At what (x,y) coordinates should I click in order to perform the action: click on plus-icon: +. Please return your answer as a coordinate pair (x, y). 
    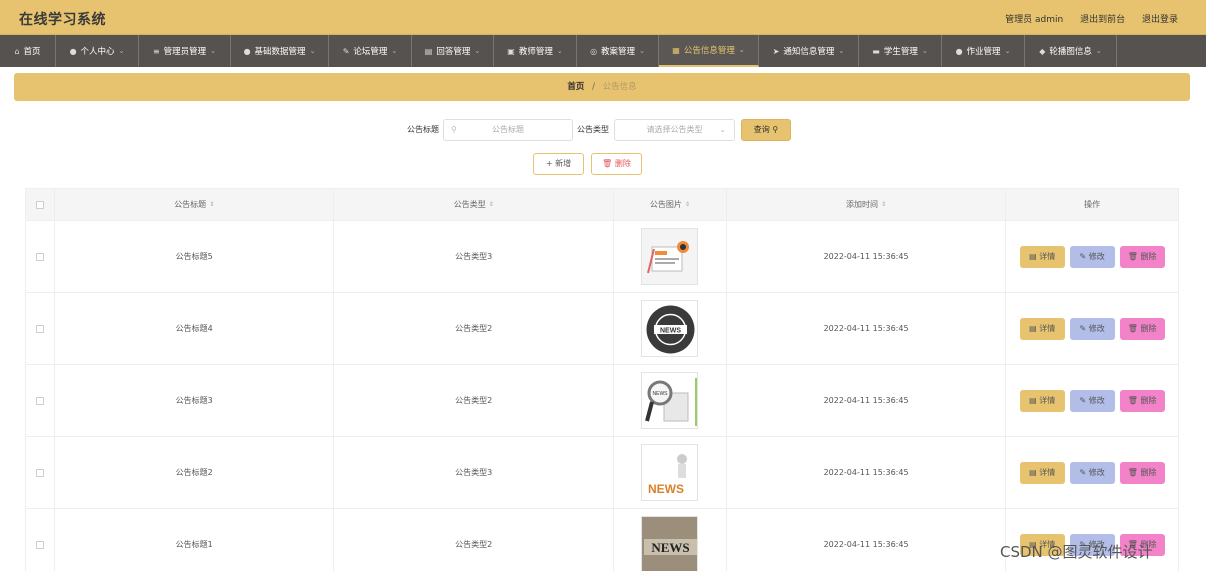
    Looking at the image, I should click on (550, 163).